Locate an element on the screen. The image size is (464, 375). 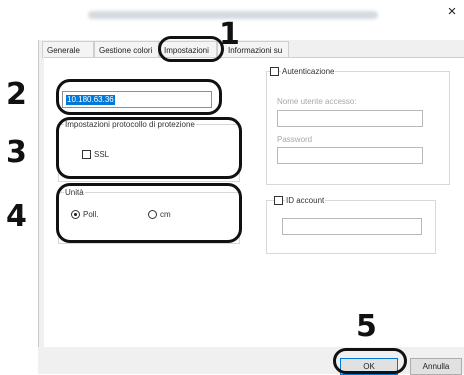
callout-number-5: 5 is located at coordinates (366, 326).